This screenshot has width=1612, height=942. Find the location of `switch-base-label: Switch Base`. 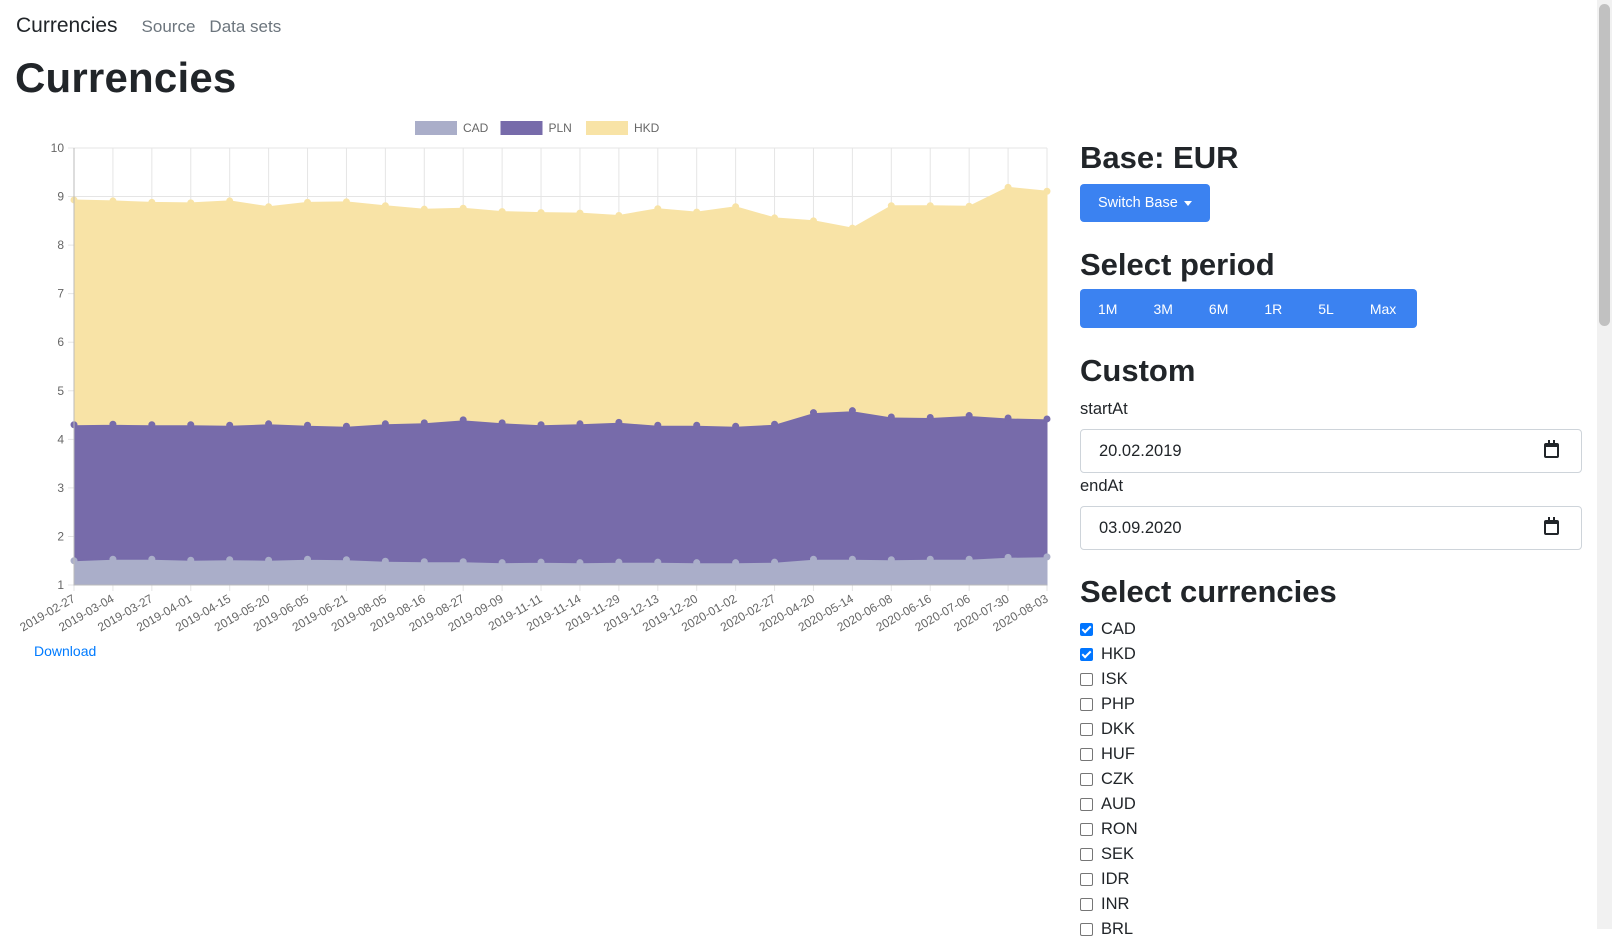

switch-base-label: Switch Base is located at coordinates (1138, 203).